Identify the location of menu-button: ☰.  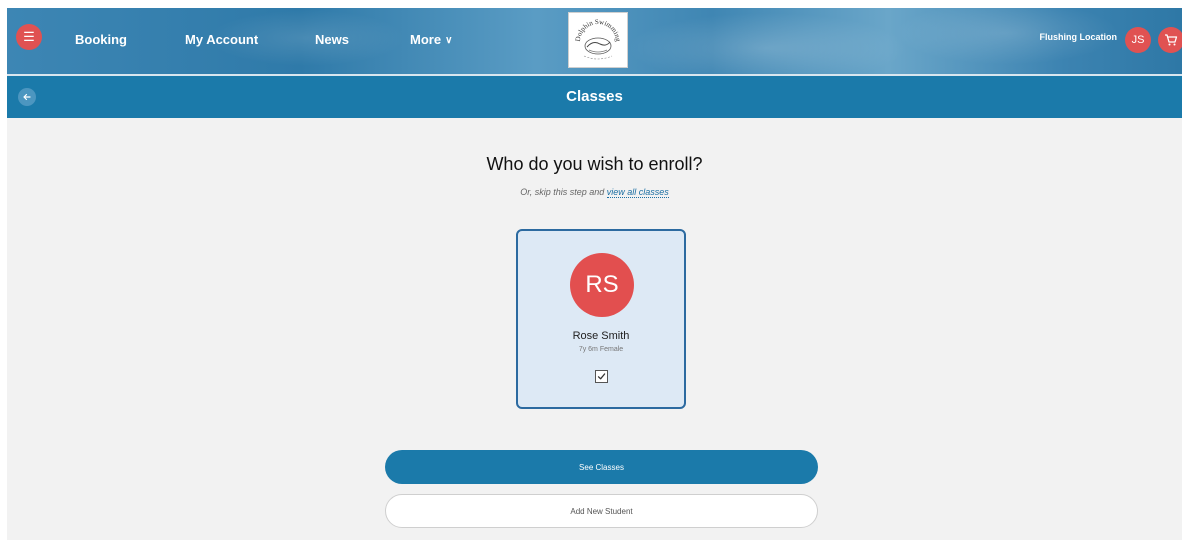
(29, 37).